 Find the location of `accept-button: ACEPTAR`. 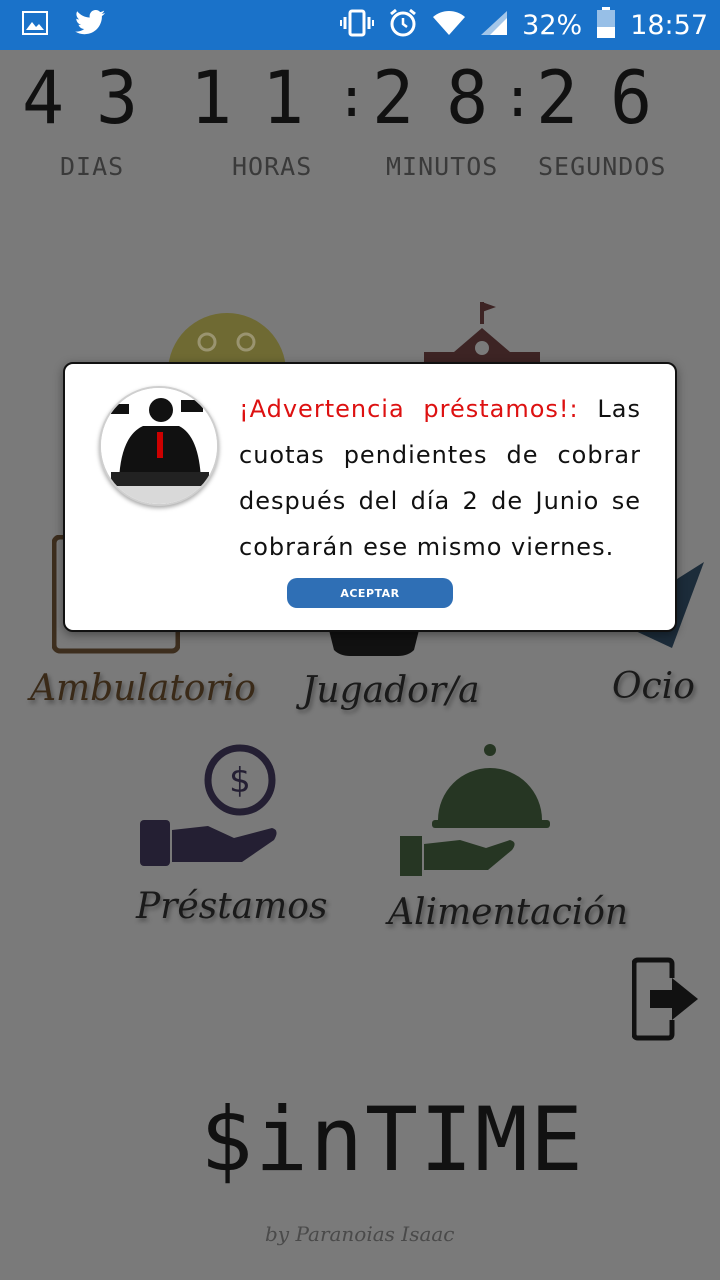

accept-button: ACEPTAR is located at coordinates (370, 593).